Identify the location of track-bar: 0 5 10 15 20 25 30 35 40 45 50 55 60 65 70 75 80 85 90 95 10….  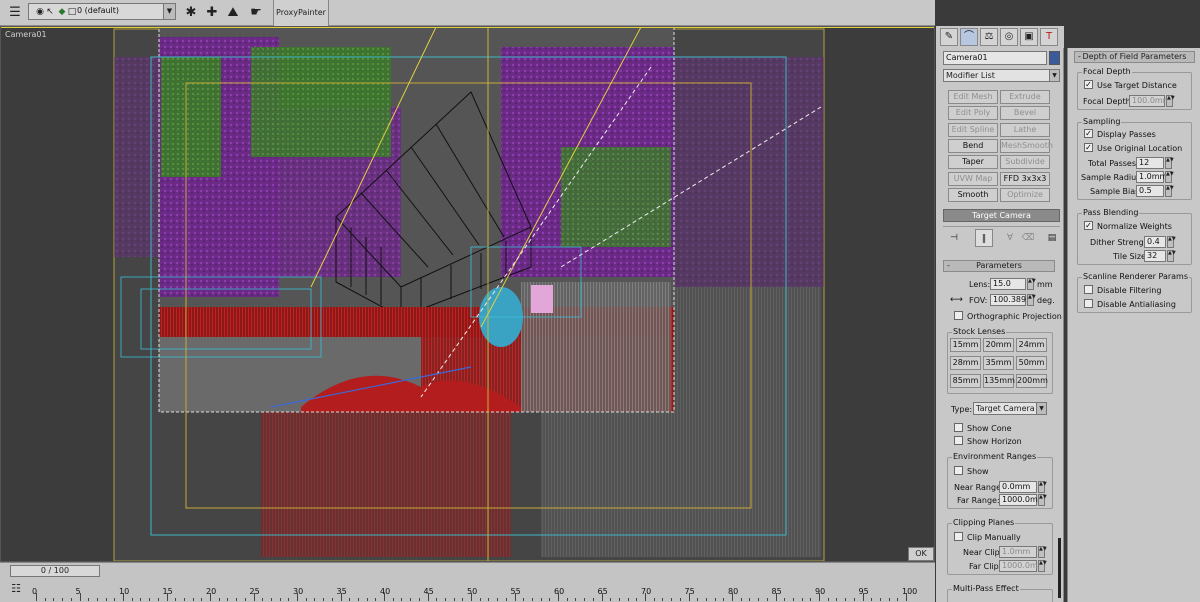
(474, 591).